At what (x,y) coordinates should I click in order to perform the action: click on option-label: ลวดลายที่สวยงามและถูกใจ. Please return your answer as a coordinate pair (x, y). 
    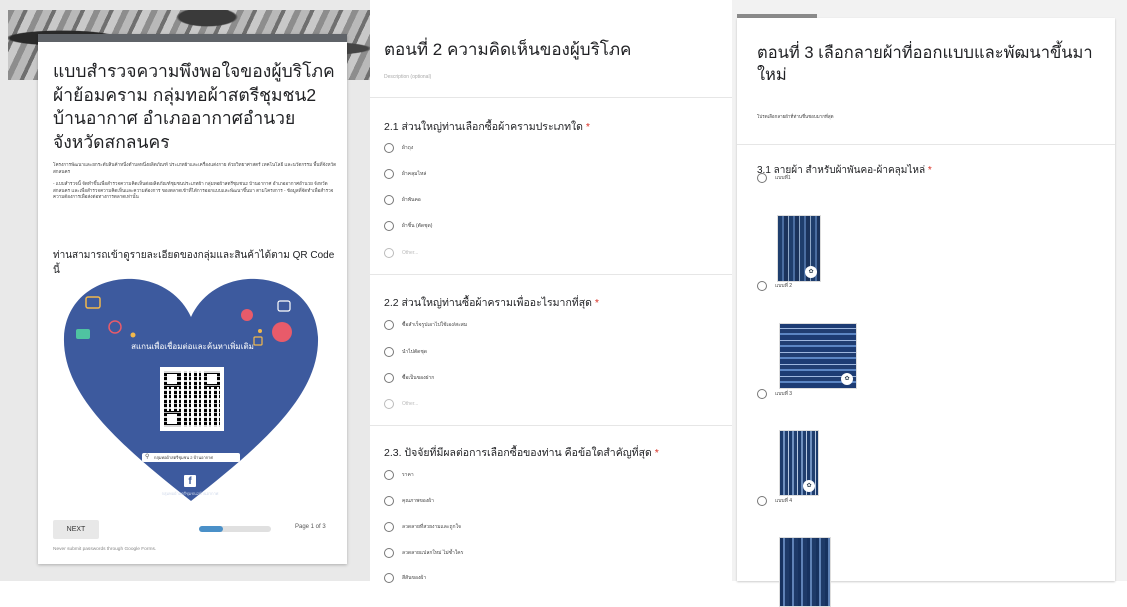
    Looking at the image, I should click on (431, 527).